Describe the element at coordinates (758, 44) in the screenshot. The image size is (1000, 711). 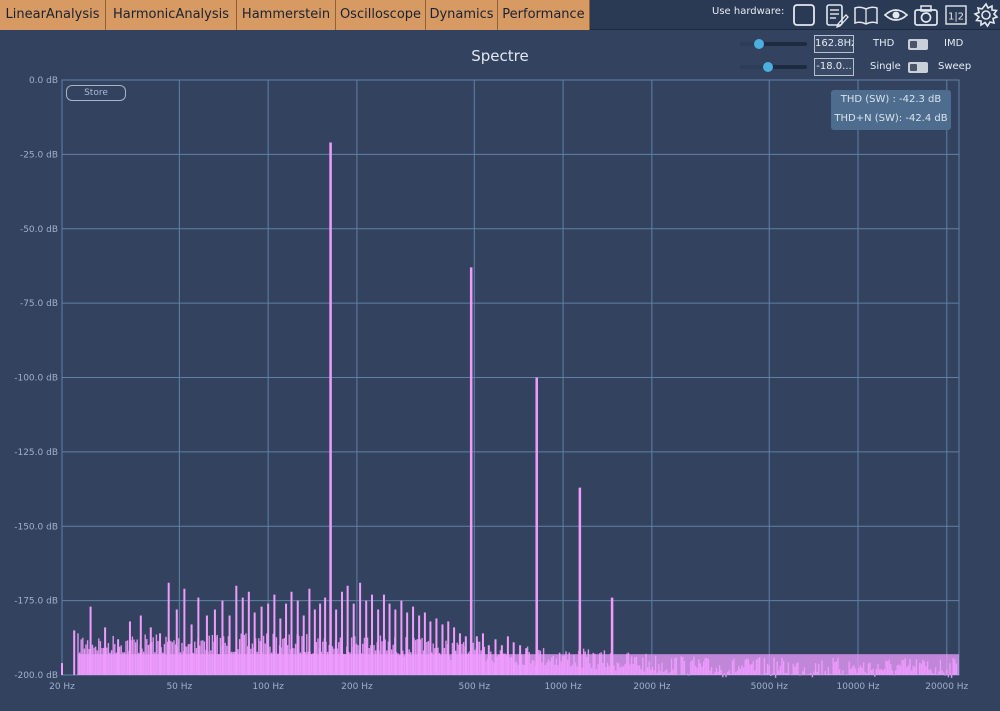
I see `frequency-slider-knob` at that location.